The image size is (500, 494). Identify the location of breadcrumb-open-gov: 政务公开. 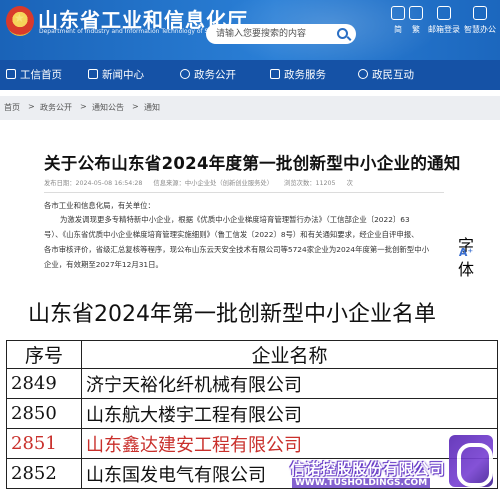
(56, 107).